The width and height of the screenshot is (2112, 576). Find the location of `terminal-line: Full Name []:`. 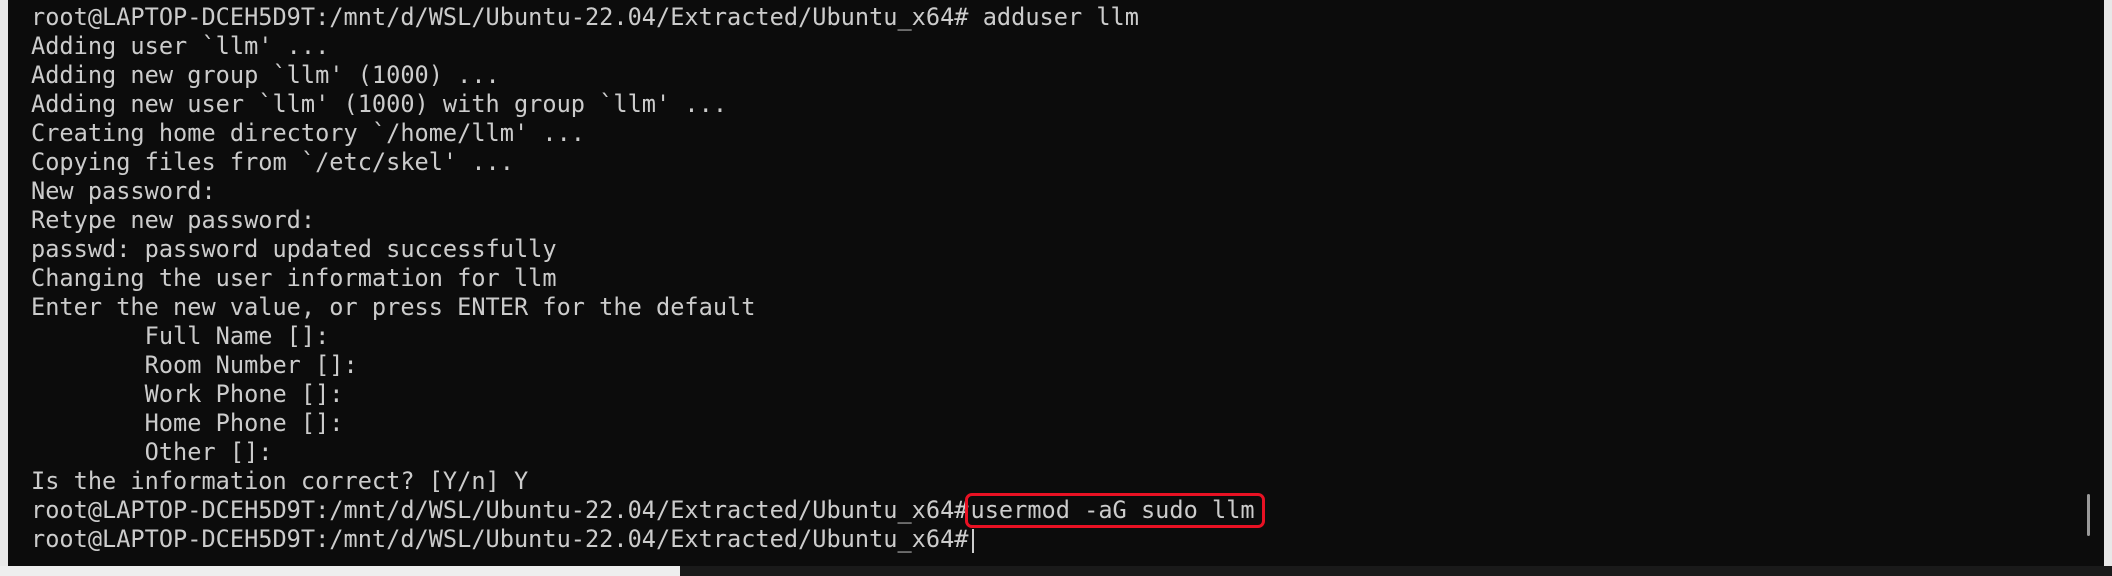

terminal-line: Full Name []: is located at coordinates (180, 336).